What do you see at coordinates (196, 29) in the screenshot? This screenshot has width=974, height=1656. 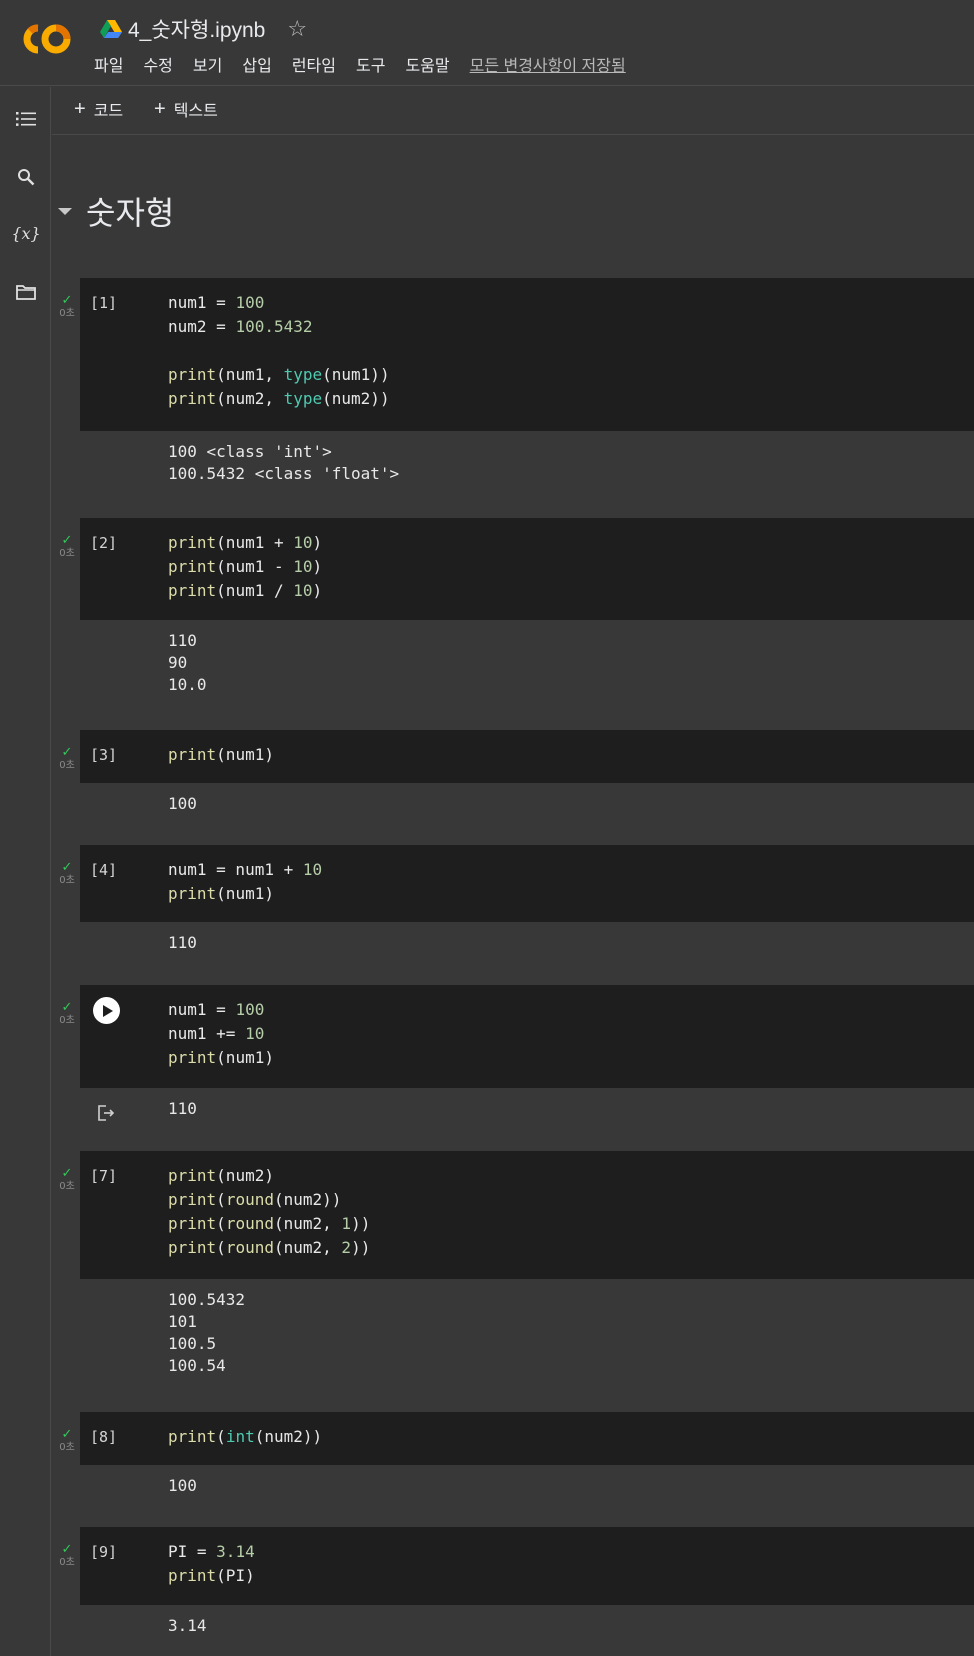 I see `notebook-title: 4_숫자형.ipynb` at bounding box center [196, 29].